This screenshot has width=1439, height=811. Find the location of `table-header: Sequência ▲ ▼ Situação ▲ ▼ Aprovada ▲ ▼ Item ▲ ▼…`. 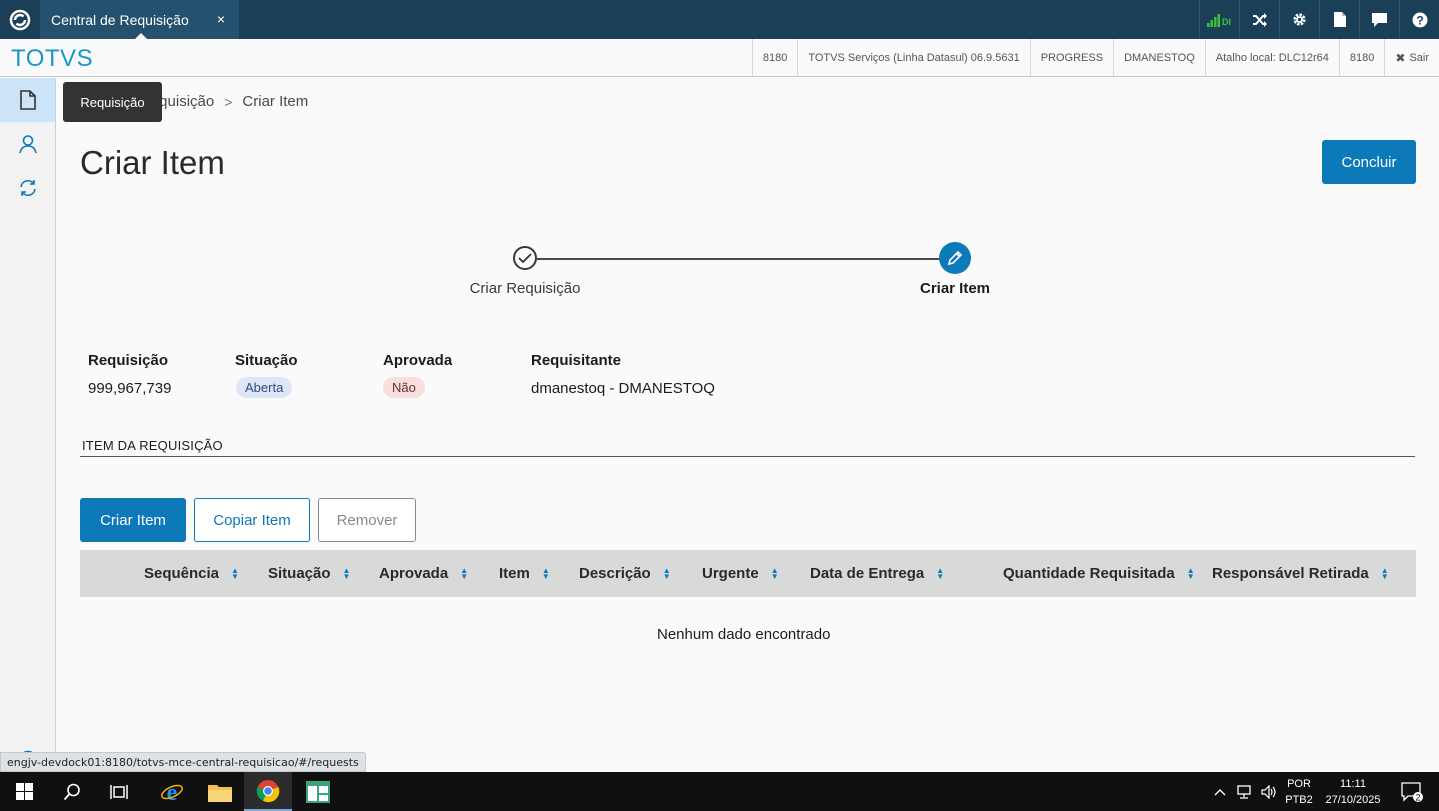

table-header: Sequência ▲ ▼ Situação ▲ ▼ Aprovada ▲ ▼ Item ▲ ▼… is located at coordinates (748, 573).